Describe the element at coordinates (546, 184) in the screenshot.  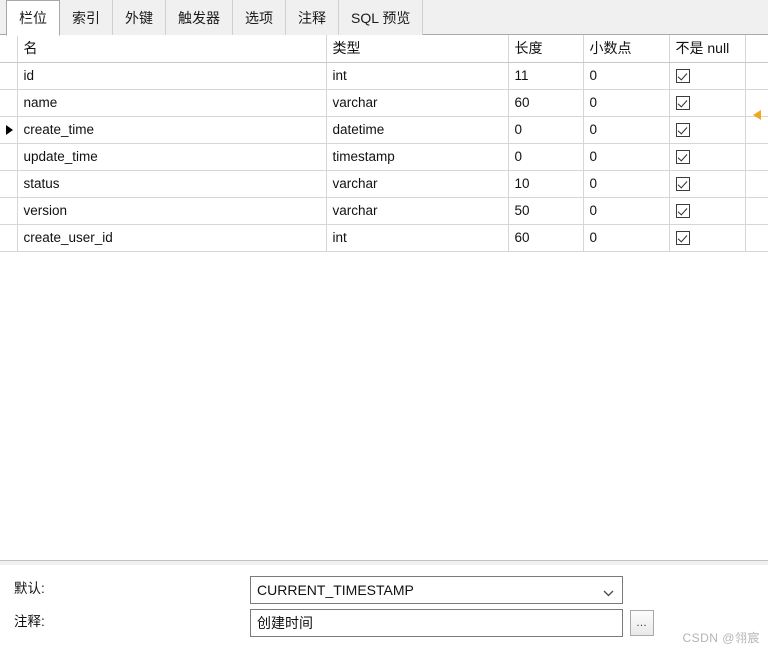
I see `field-length-cell: 10` at that location.